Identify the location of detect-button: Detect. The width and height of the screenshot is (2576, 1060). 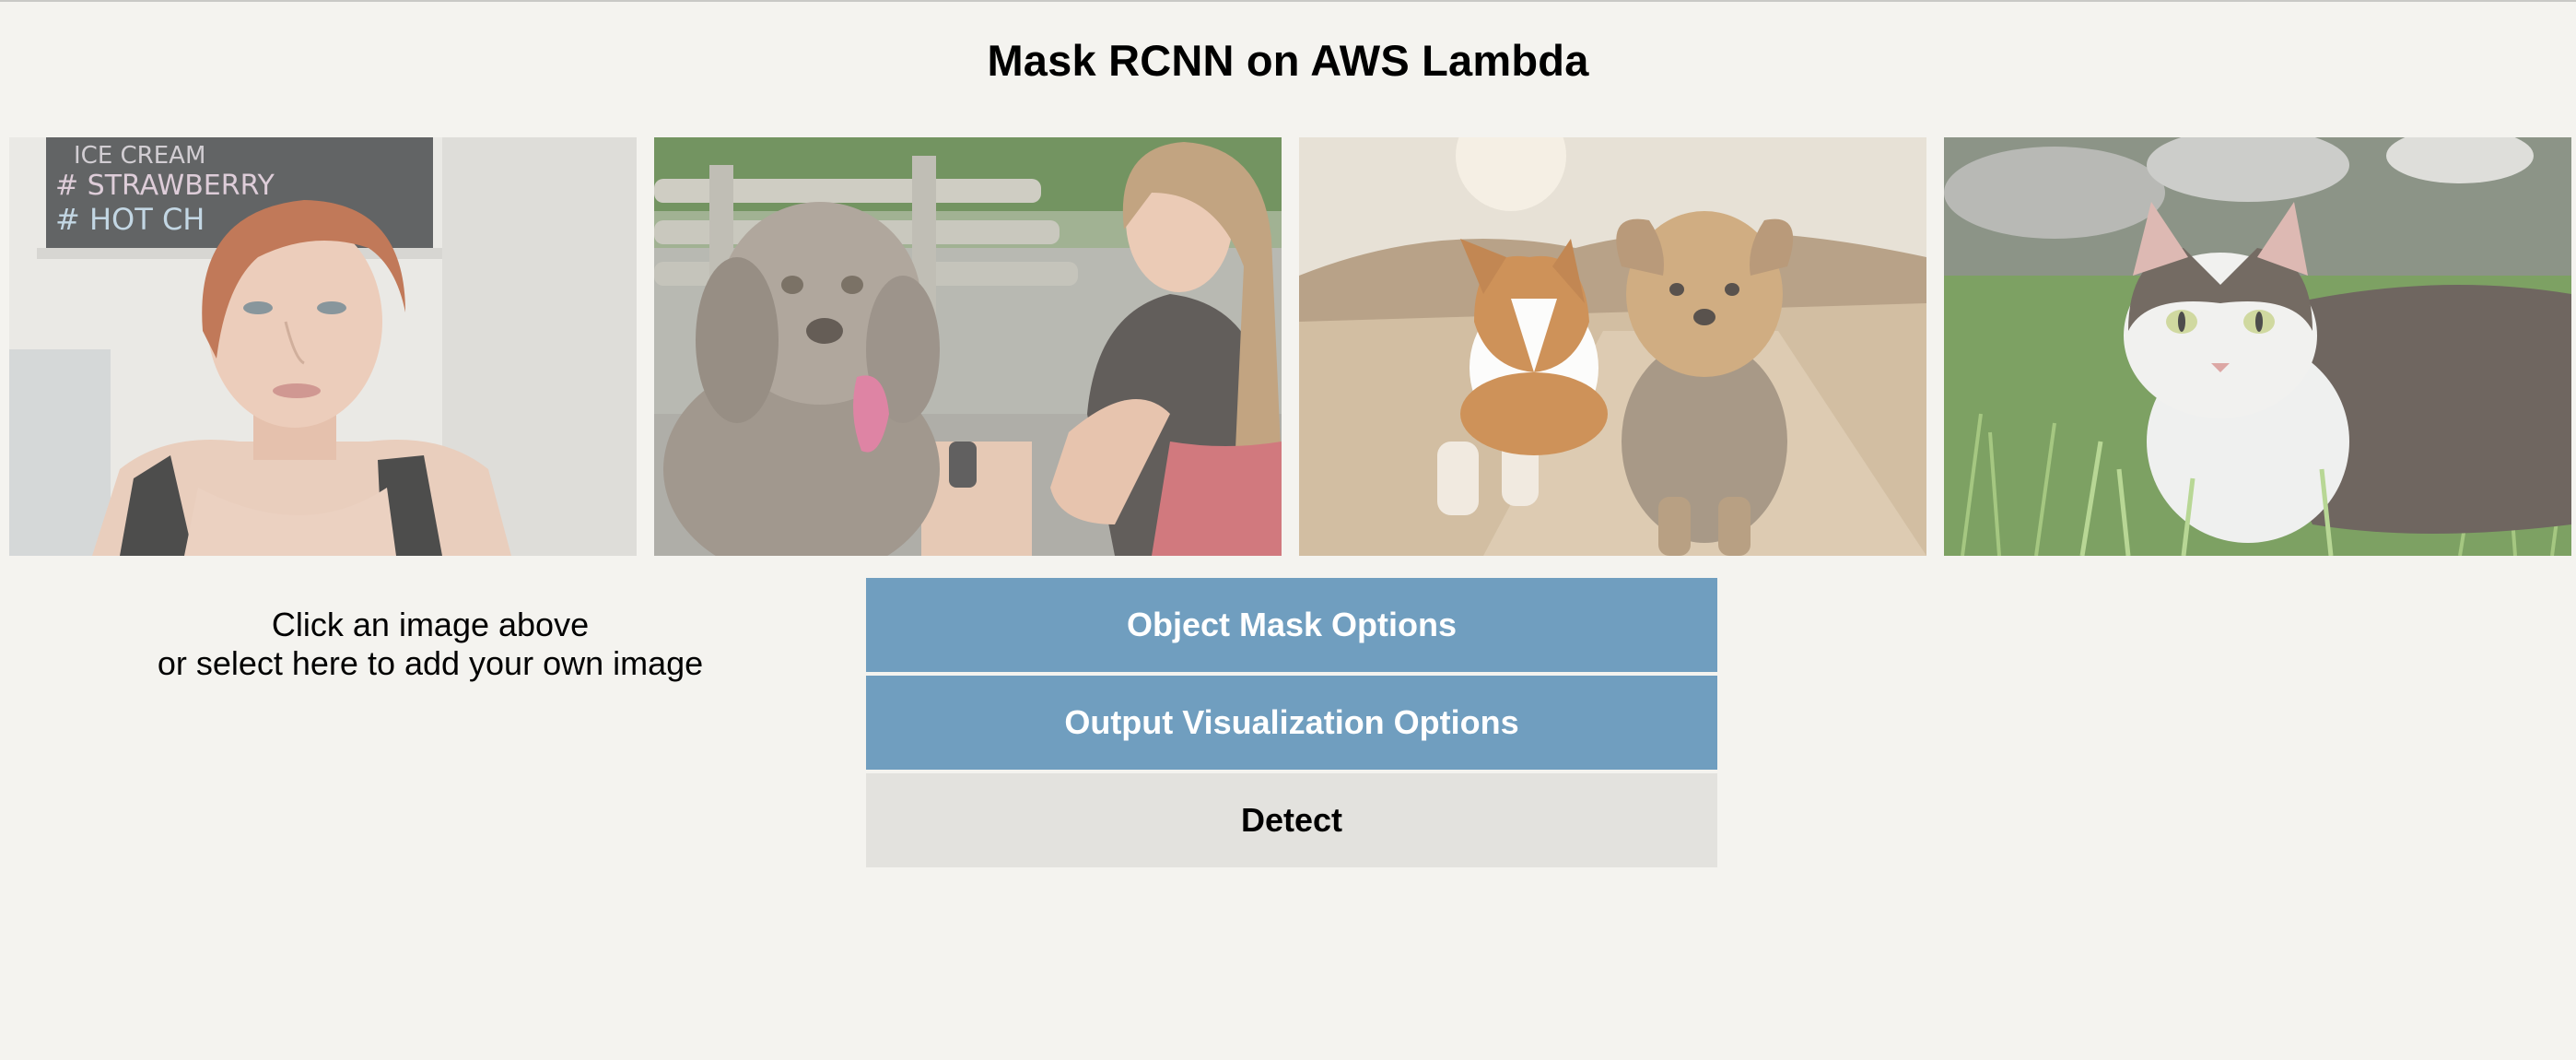
(1291, 820).